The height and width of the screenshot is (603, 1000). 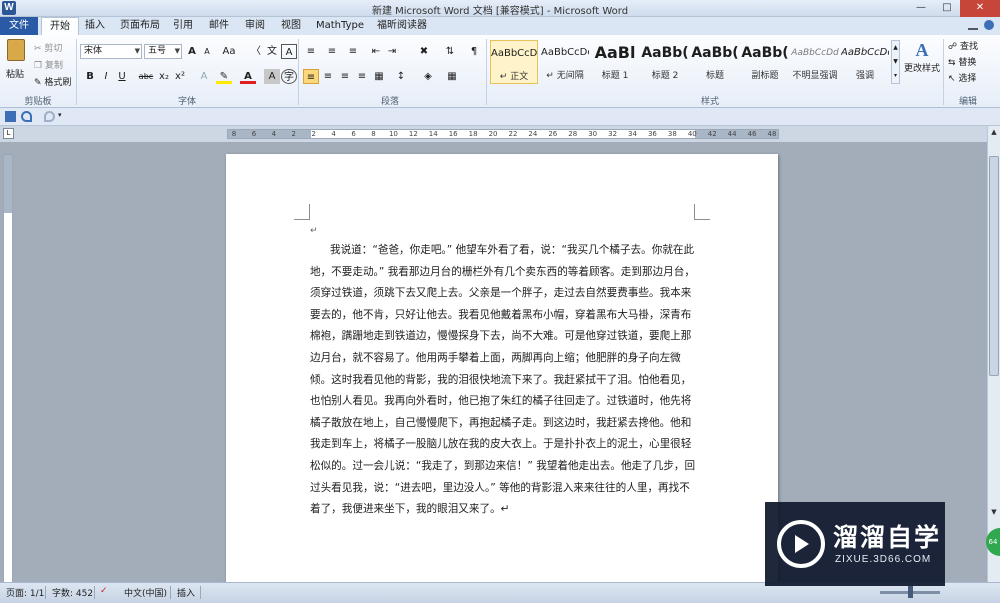 I want to click on maximize-icon: □, so click(x=947, y=8).